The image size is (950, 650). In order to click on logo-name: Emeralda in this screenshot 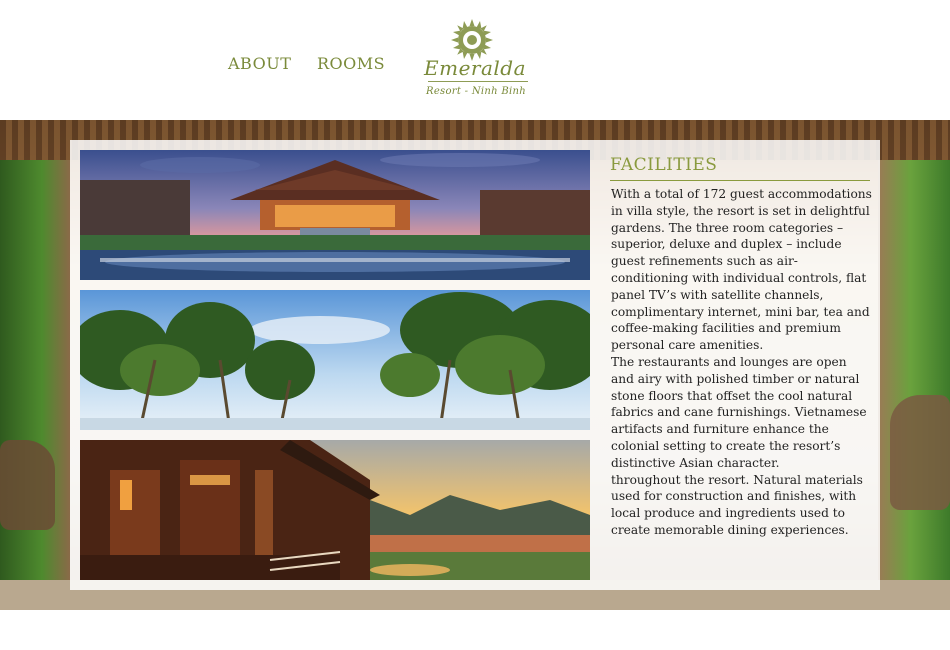, I will do `click(475, 68)`.